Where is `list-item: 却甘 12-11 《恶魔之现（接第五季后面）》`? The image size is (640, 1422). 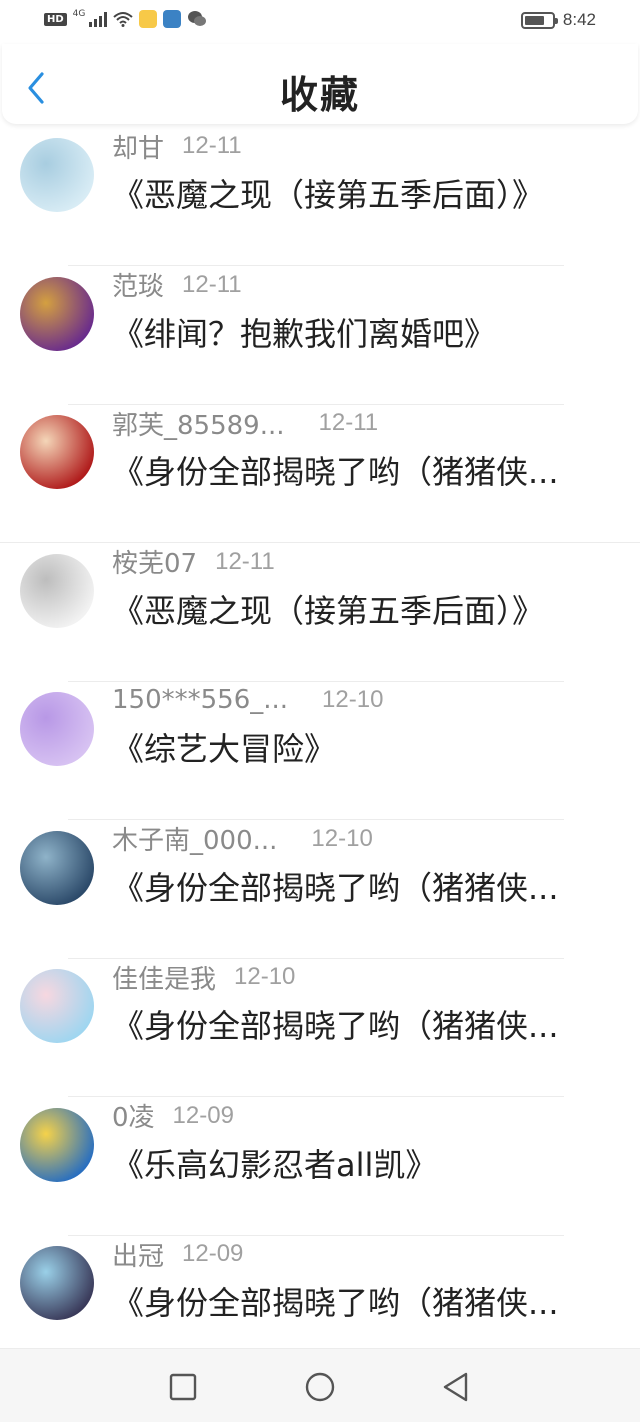 list-item: 却甘 12-11 《恶魔之现（接第五季后面）》 is located at coordinates (320, 197).